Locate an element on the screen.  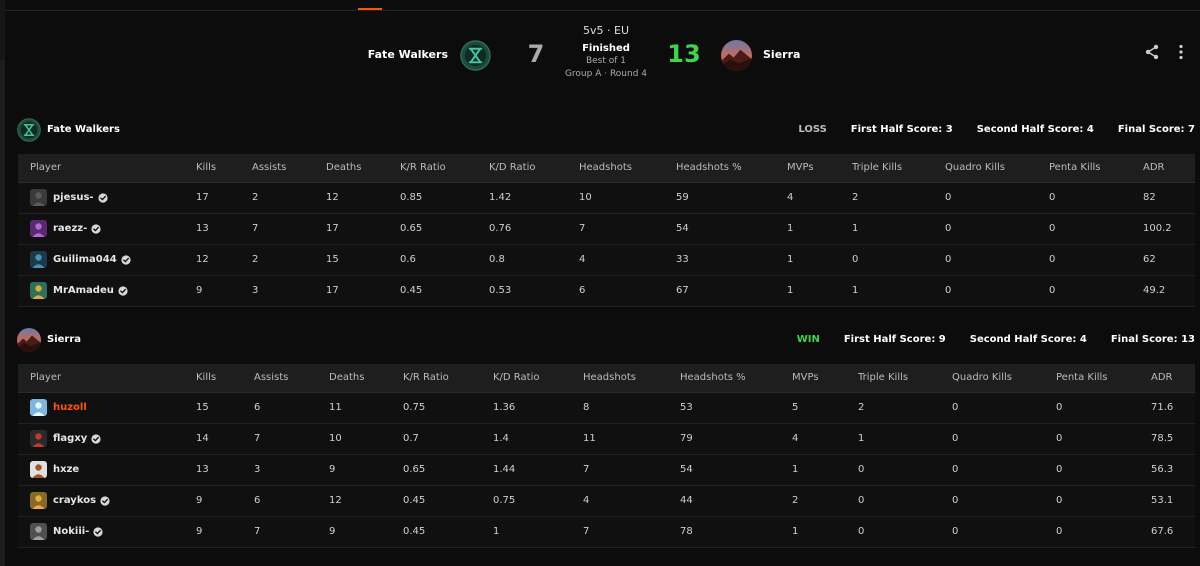
stat-adr: 56.3 is located at coordinates (1167, 470).